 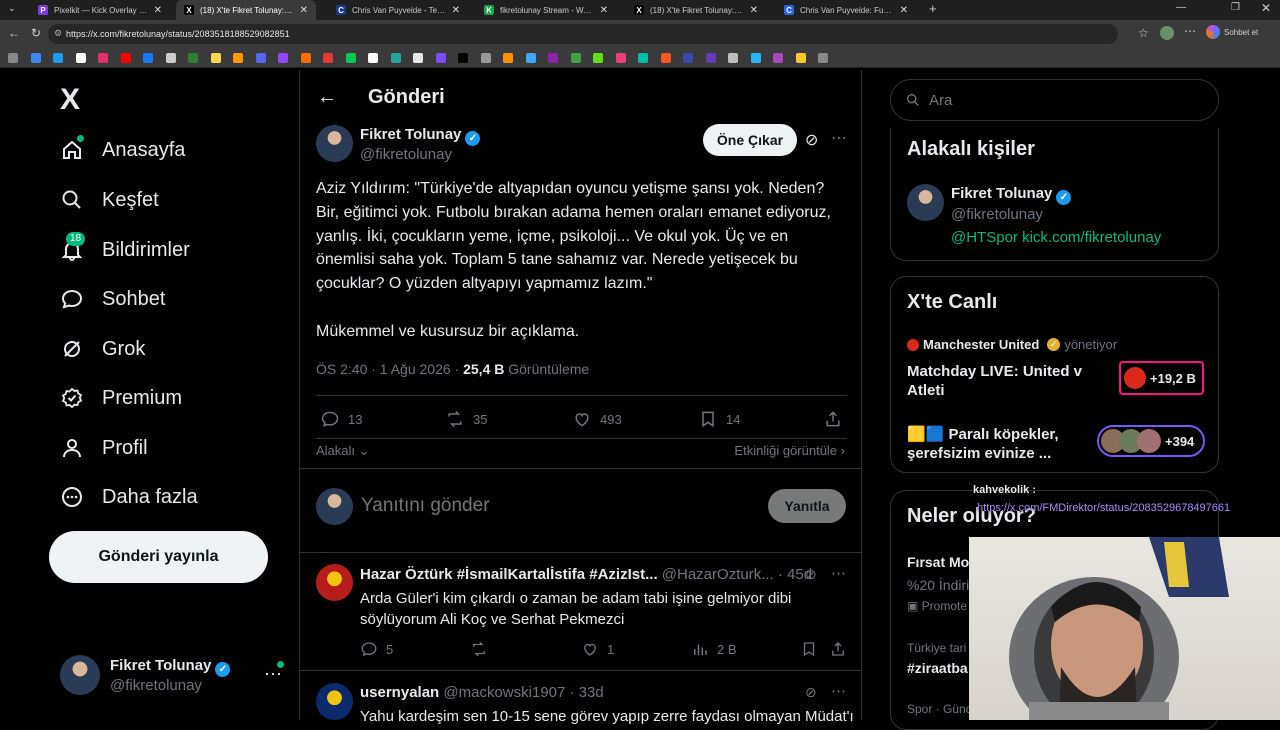 What do you see at coordinates (1213, 32) in the screenshot?
I see `copilot-icon` at bounding box center [1213, 32].